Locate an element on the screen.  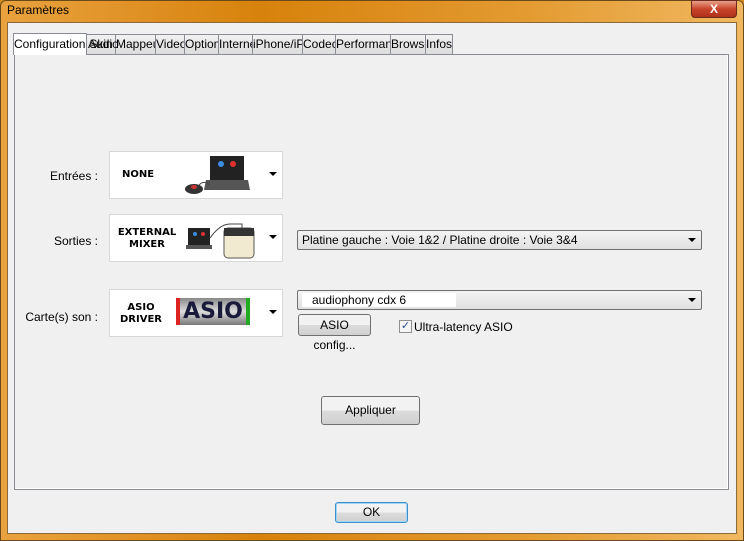
tab-infos: Infos is located at coordinates (439, 44).